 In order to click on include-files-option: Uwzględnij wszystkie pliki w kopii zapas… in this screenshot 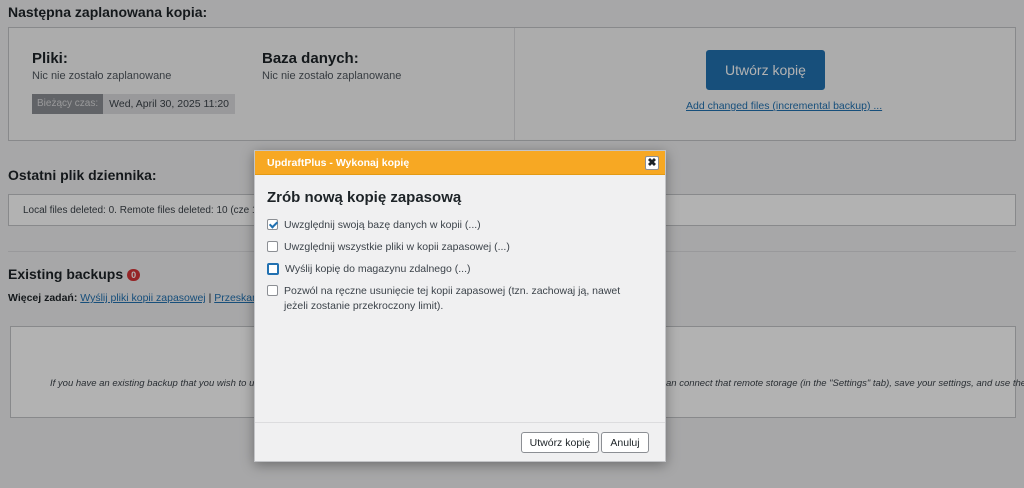, I will do `click(457, 247)`.